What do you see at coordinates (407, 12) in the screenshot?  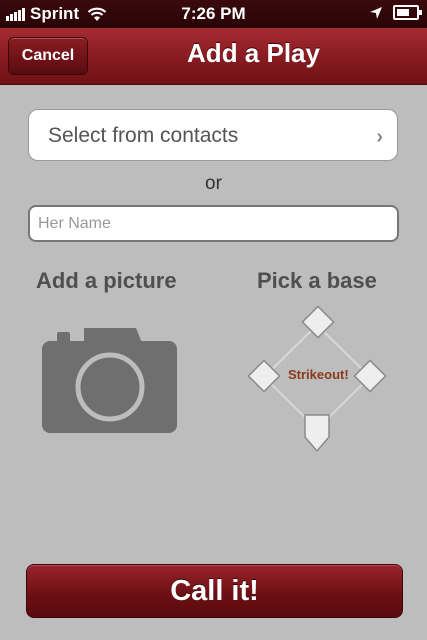 I see `battery-charging-icon` at bounding box center [407, 12].